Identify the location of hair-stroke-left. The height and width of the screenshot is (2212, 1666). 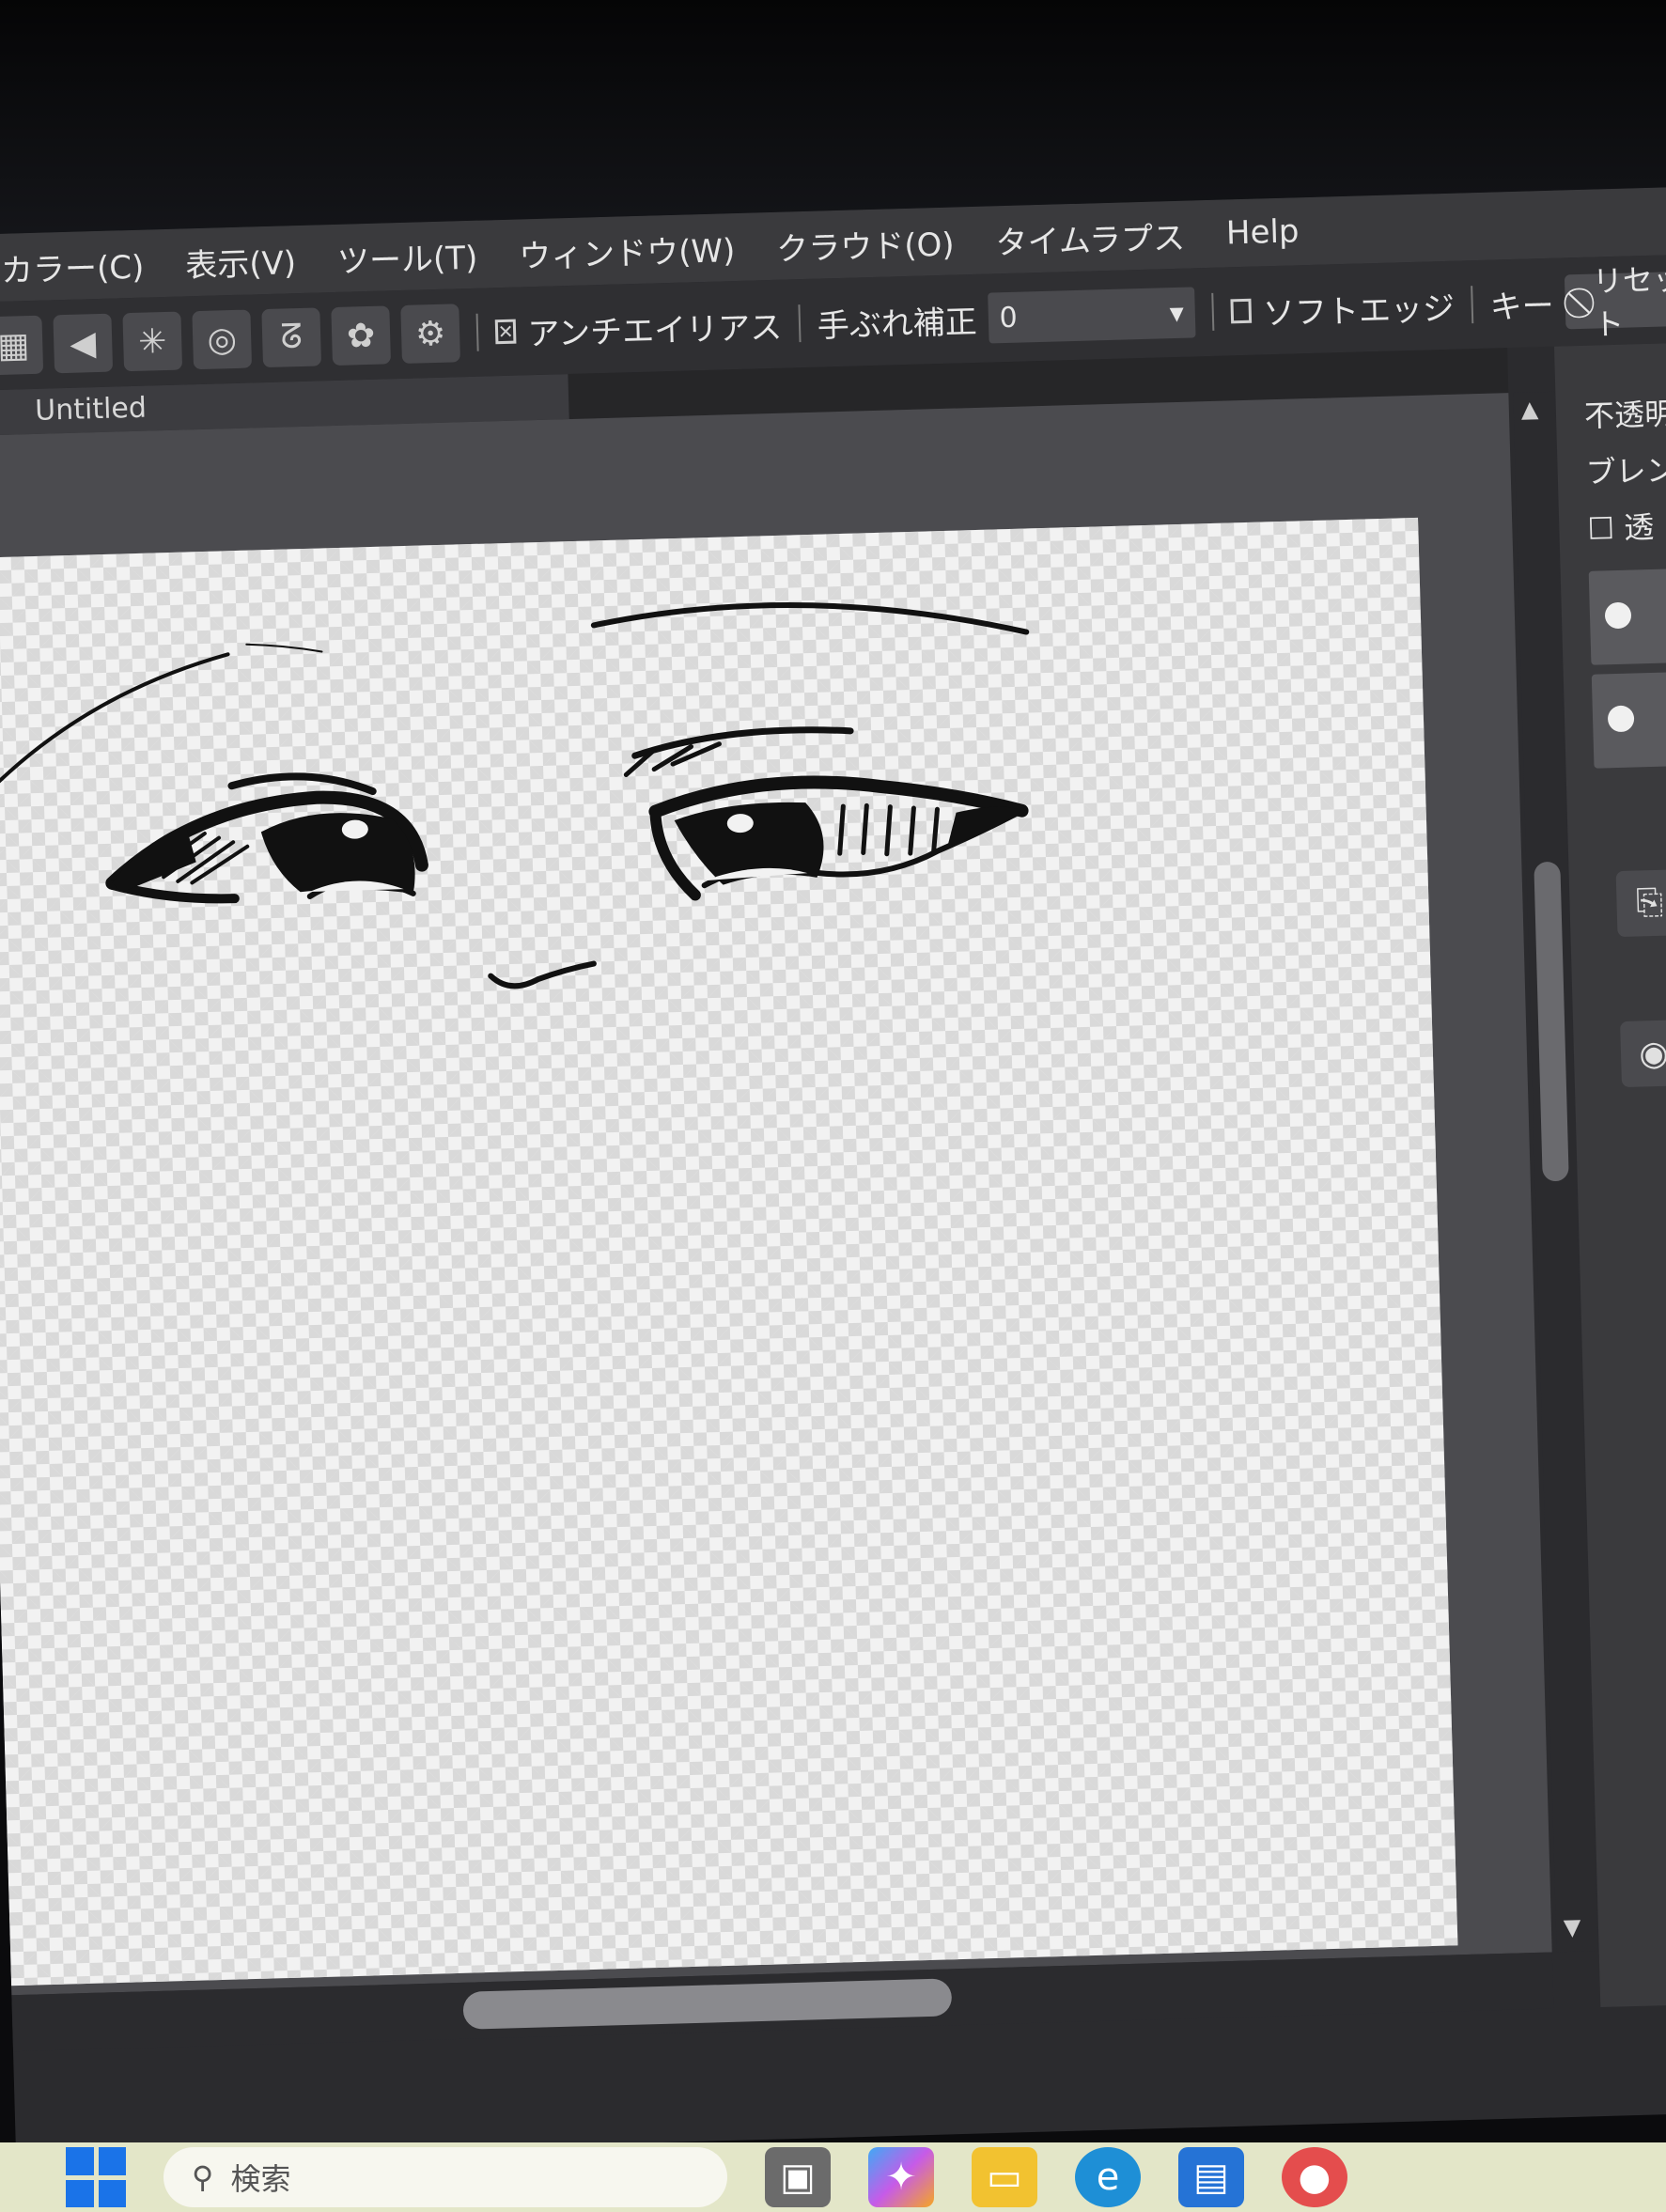
(115, 728).